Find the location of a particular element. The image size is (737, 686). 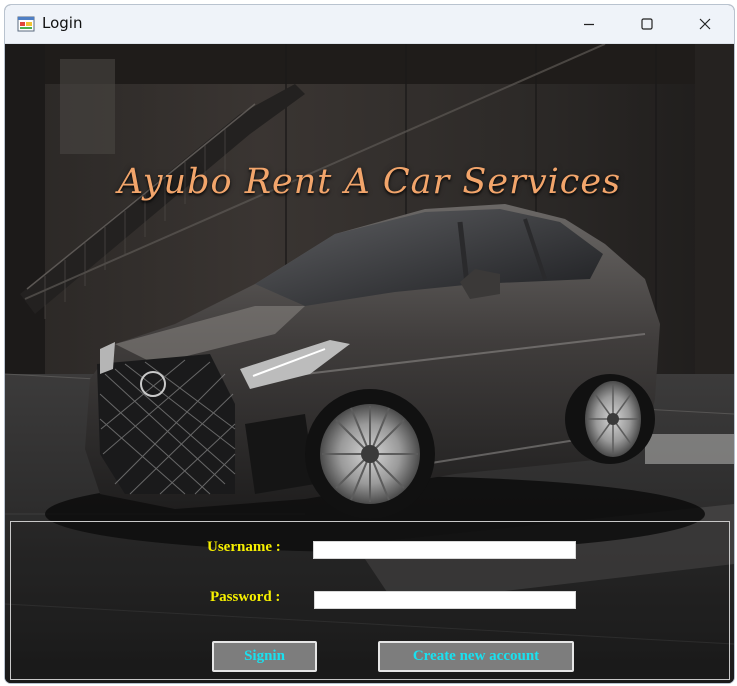

close-button is located at coordinates (705, 24).